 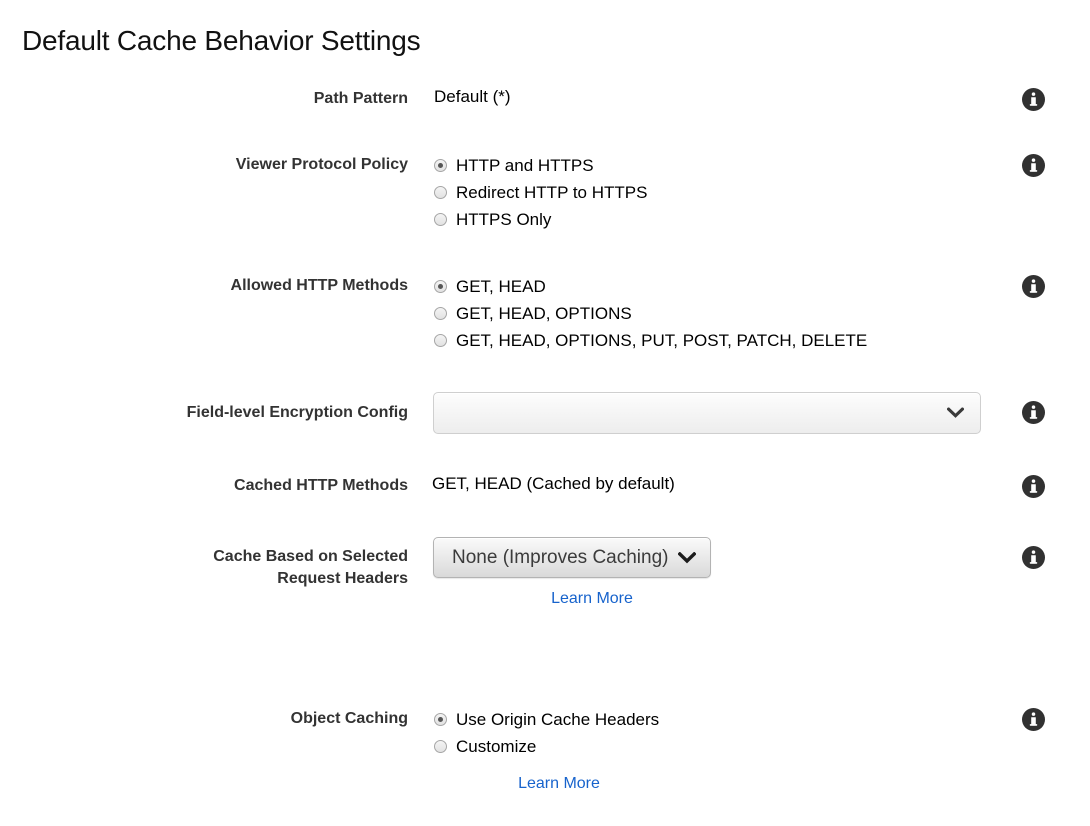 I want to click on label-viewer-protocol-policy: Viewer Protocol Policy, so click(x=204, y=164).